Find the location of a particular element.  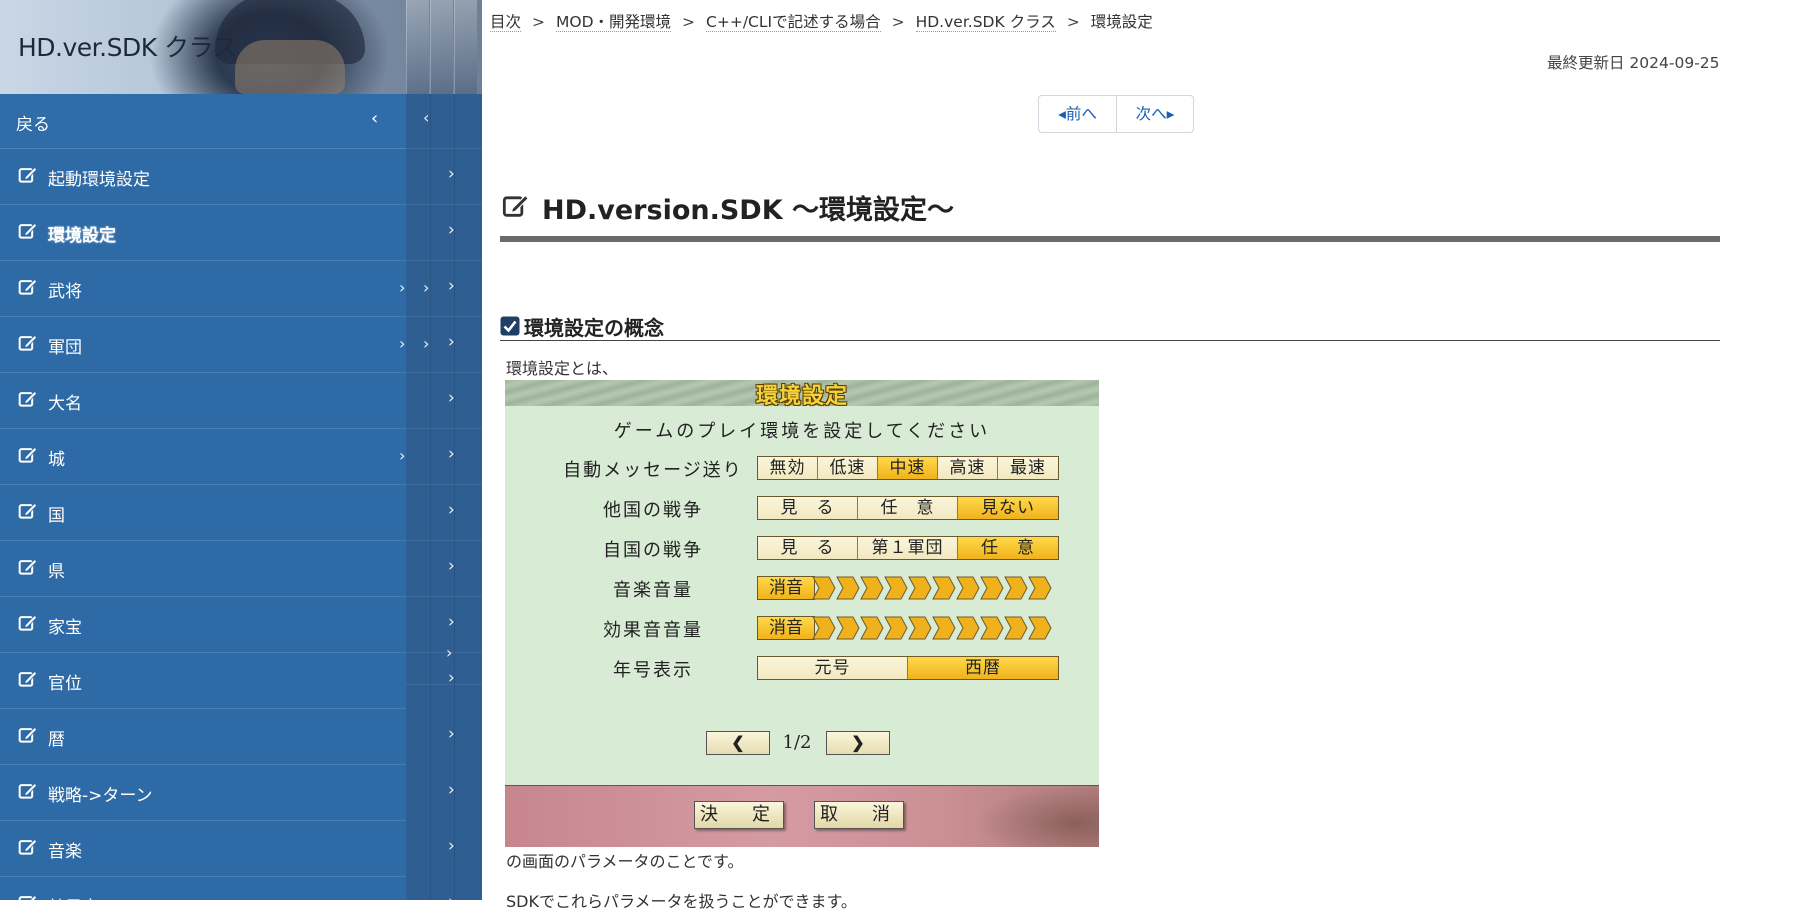

page-pager: ◂前へ 次へ▸ is located at coordinates (1116, 114).